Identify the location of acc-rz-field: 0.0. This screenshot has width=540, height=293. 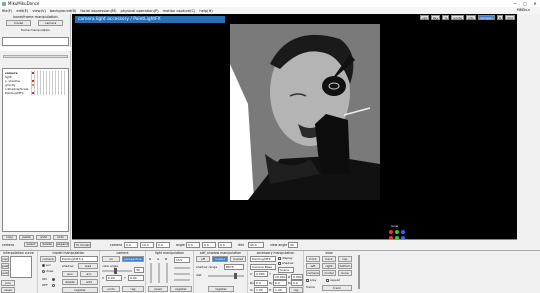
(297, 283).